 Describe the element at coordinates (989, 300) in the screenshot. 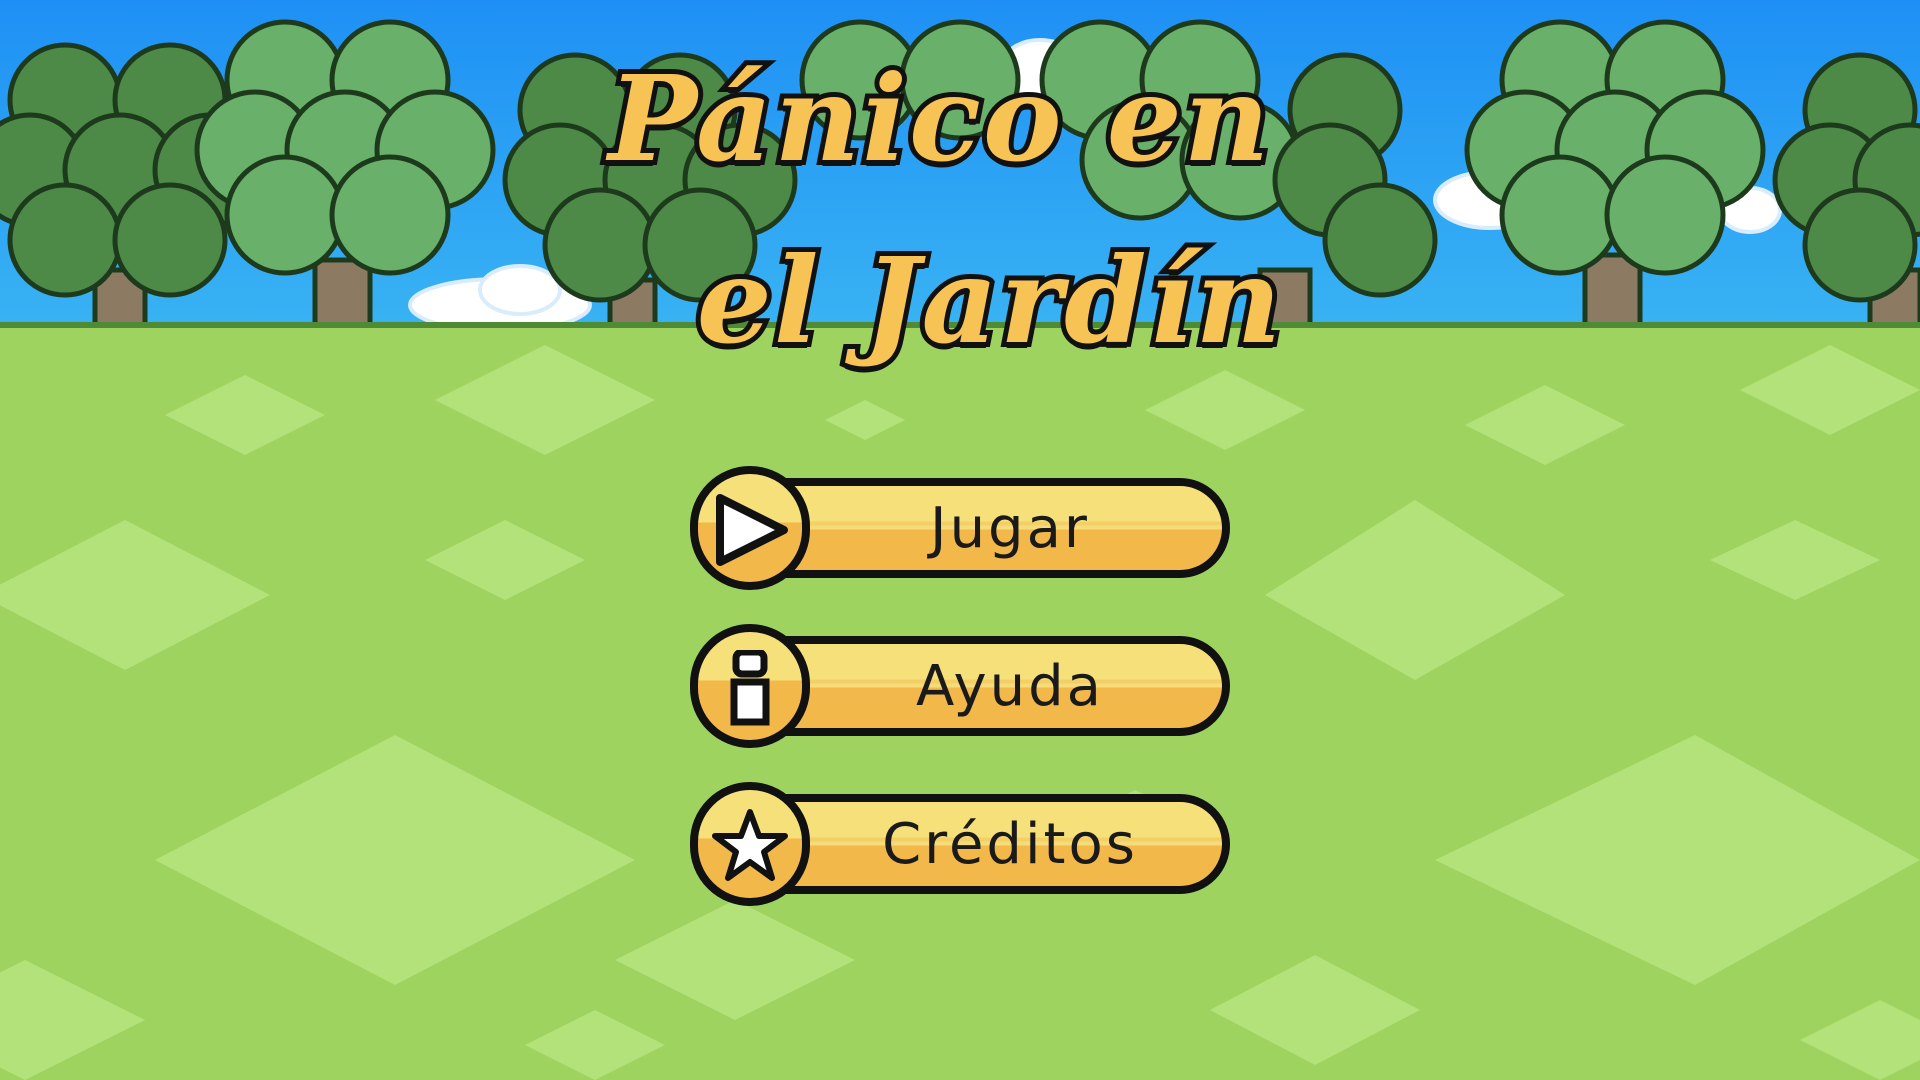

I see `game-title-line2: el Jardín` at that location.